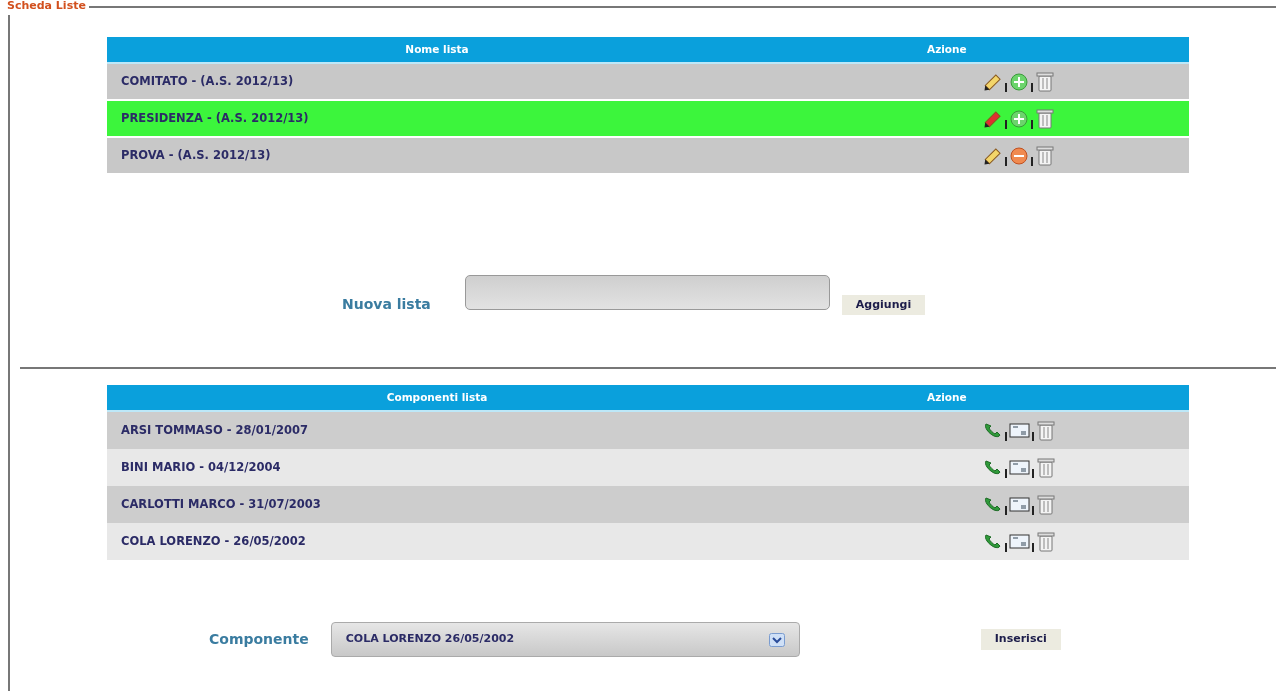 The width and height of the screenshot is (1276, 691). What do you see at coordinates (1020, 639) in the screenshot?
I see `insert-button: Inserisci` at bounding box center [1020, 639].